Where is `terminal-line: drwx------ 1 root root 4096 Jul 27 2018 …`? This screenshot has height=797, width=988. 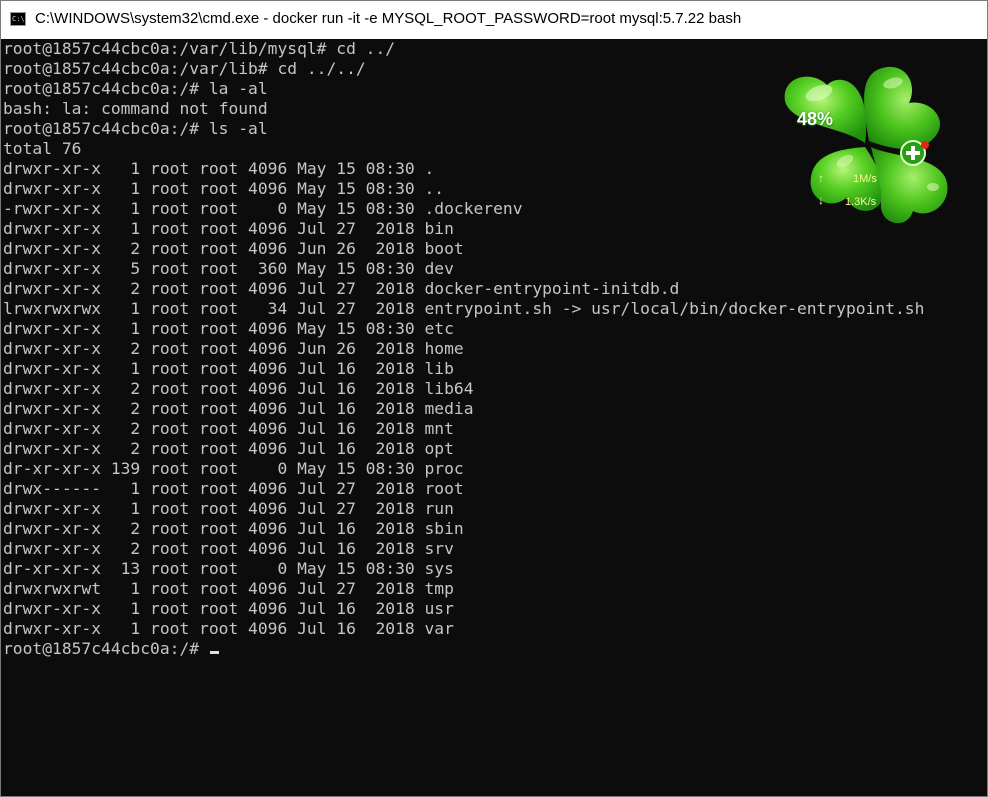 terminal-line: drwx------ 1 root root 4096 Jul 27 2018 … is located at coordinates (233, 488).